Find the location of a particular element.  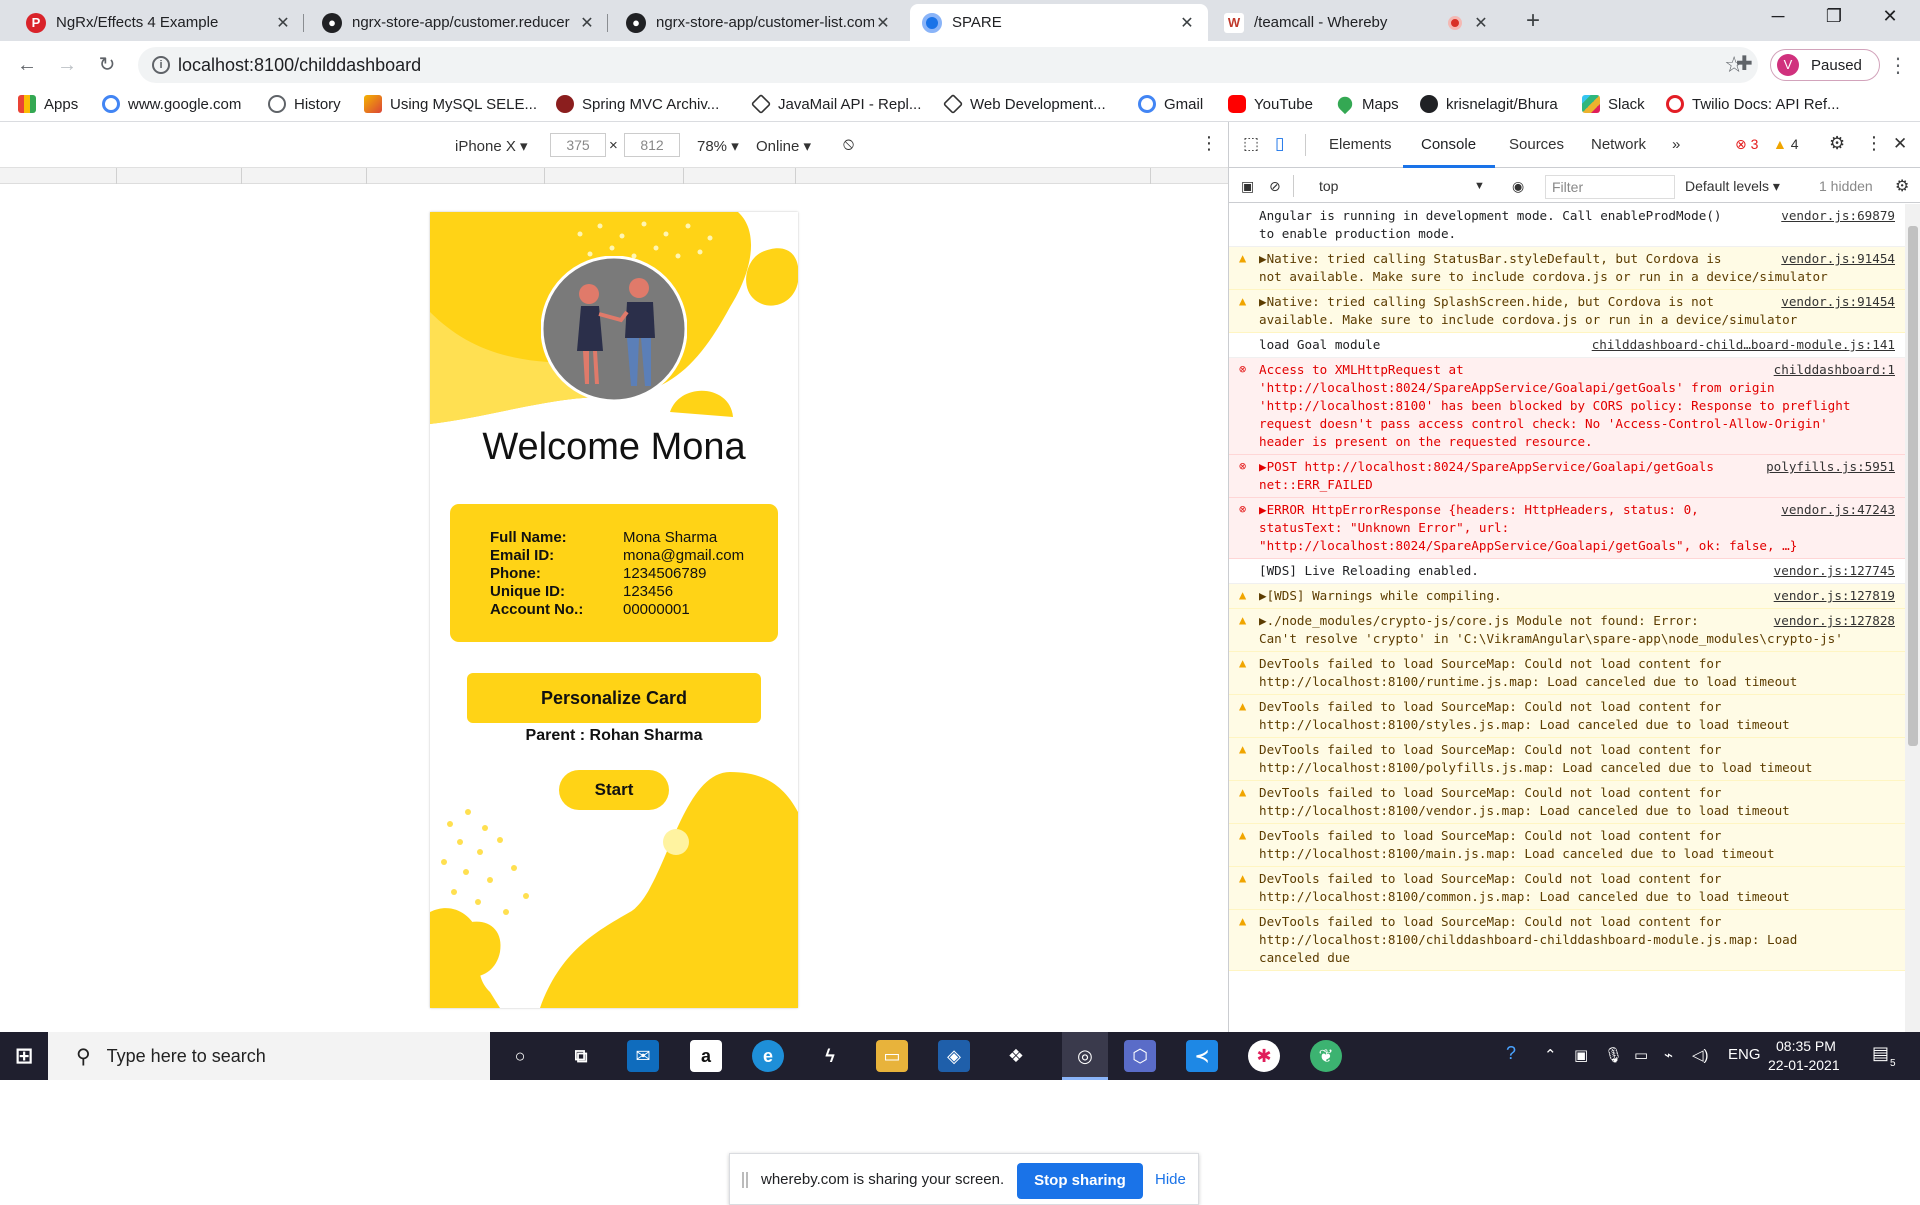

mail-icon: ✉ is located at coordinates (643, 1056).